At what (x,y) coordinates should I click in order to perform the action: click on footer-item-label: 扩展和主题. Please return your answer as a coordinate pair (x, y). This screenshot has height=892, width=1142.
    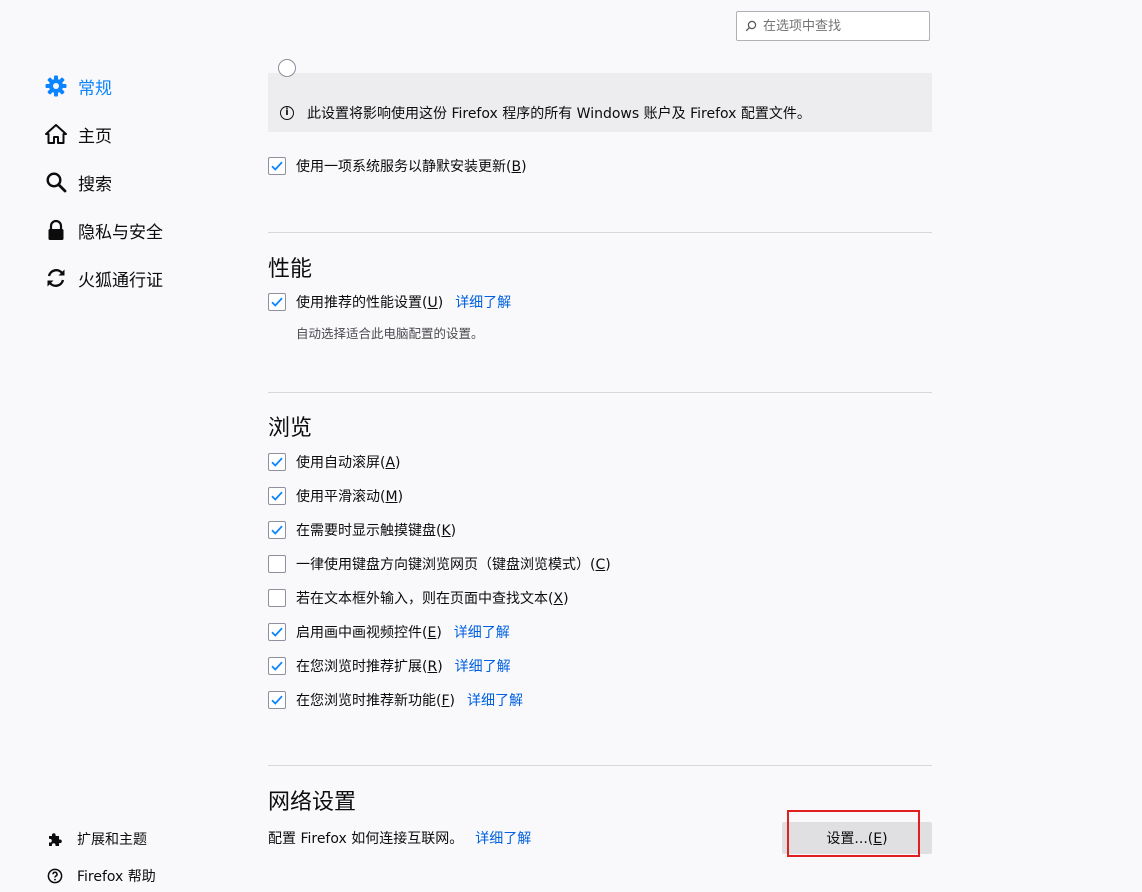
    Looking at the image, I should click on (112, 840).